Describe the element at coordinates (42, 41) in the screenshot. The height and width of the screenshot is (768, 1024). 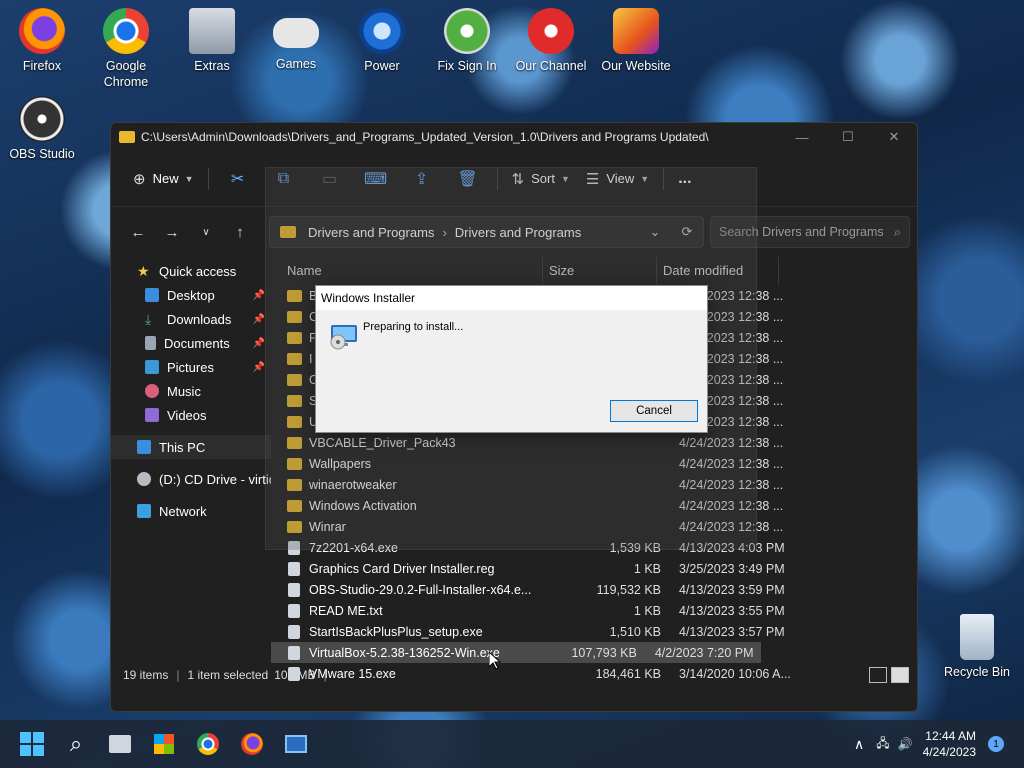
I see `desktop-icon-firefox: Firefox` at that location.